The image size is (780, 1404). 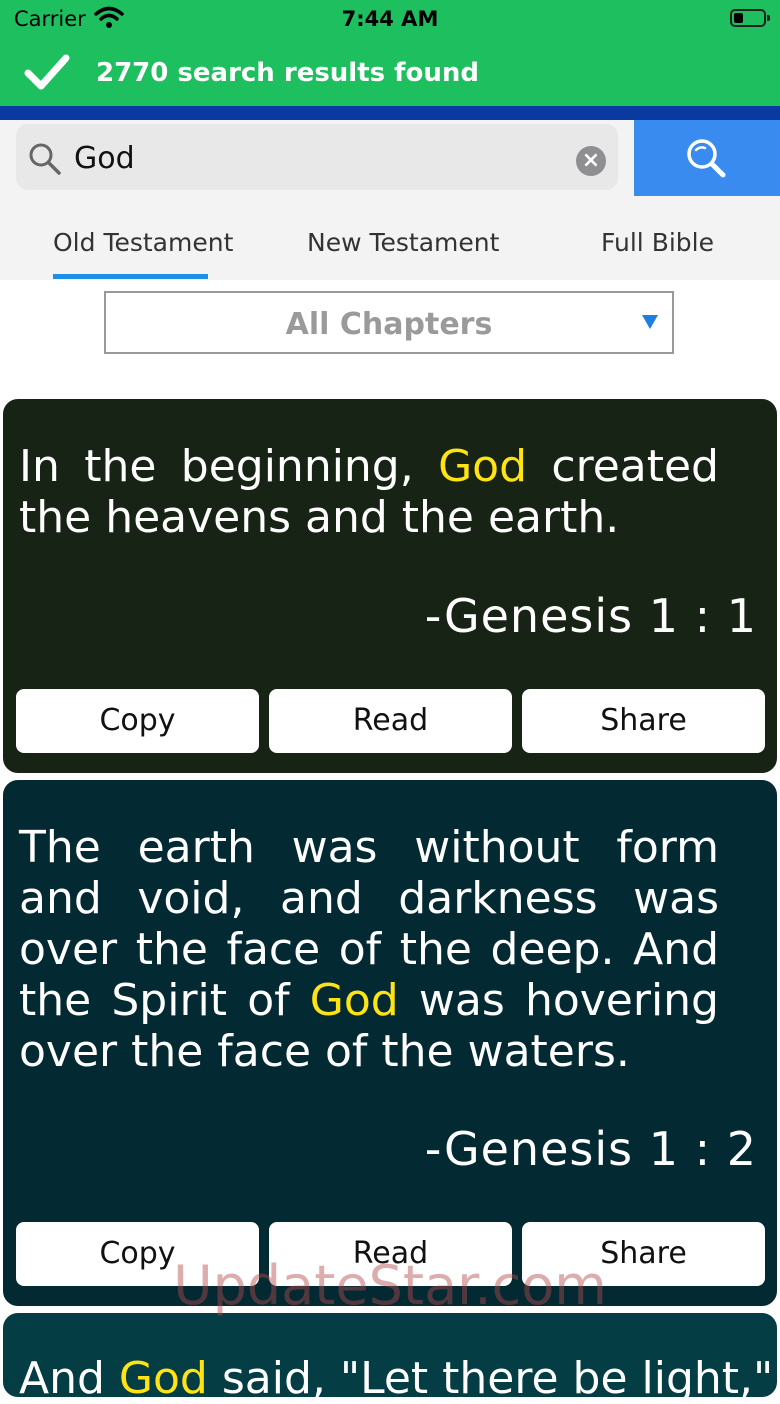 What do you see at coordinates (143, 242) in the screenshot?
I see `tab-old-testament: Old Testament` at bounding box center [143, 242].